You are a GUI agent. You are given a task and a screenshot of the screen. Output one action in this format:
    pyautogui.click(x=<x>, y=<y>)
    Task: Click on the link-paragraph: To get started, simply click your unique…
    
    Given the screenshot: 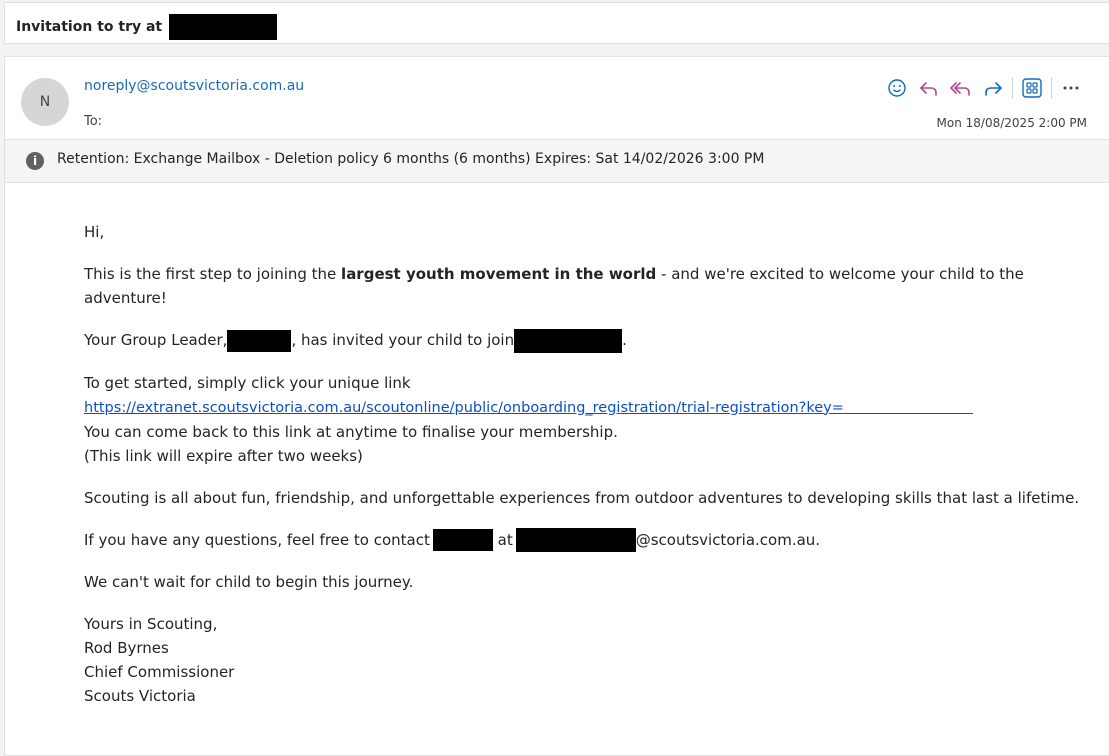 What is the action you would take?
    pyautogui.click(x=589, y=419)
    